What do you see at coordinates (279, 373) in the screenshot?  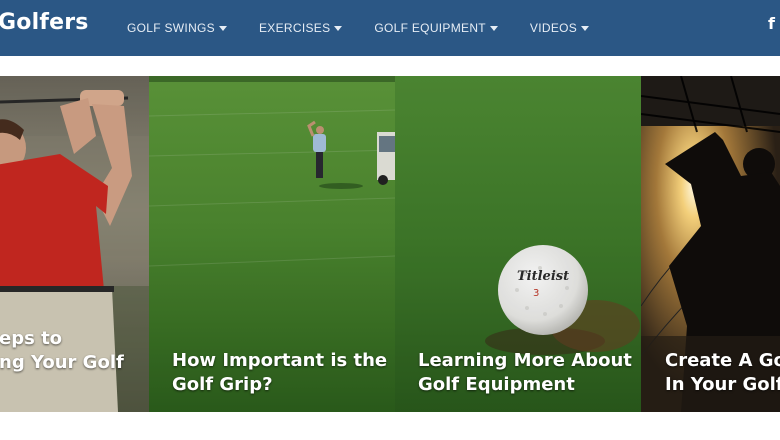 I see `card-title: How Important is the Golf Grip?` at bounding box center [279, 373].